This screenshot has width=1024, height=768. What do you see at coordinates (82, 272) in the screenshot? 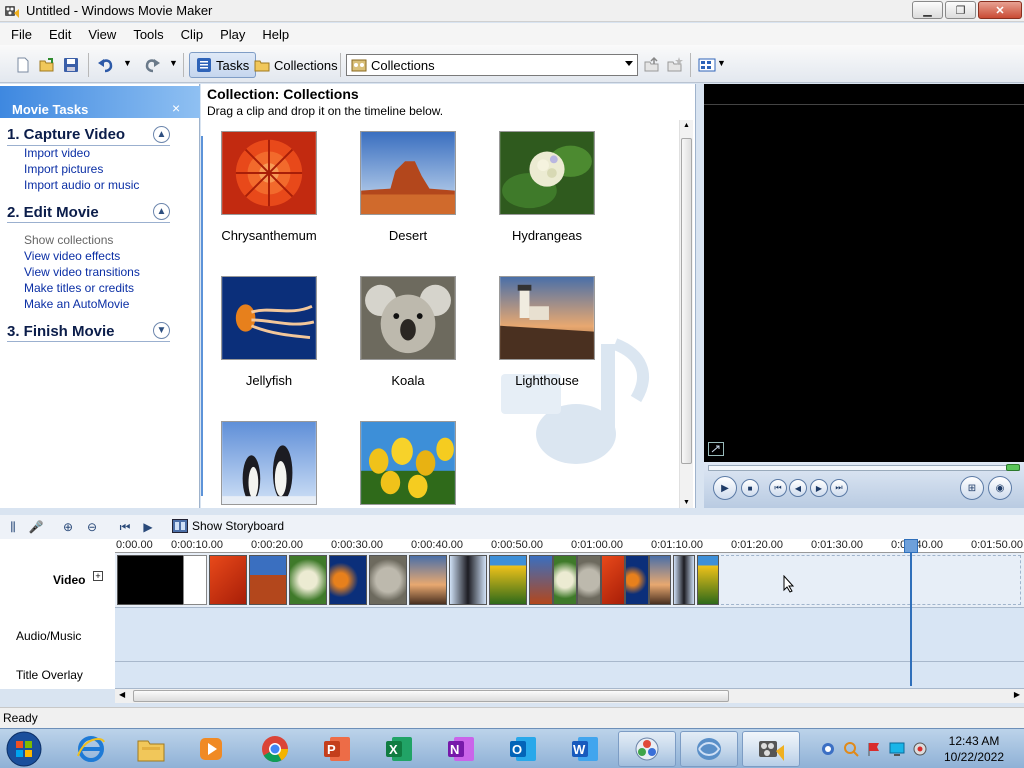
I see `view-video-transitions-link: View video transitions` at bounding box center [82, 272].